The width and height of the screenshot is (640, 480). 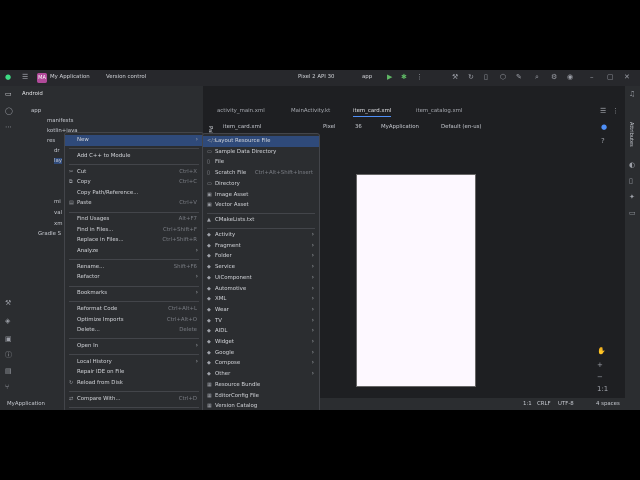 I want to click on tab-item-card: item_card.xml, so click(x=372, y=112).